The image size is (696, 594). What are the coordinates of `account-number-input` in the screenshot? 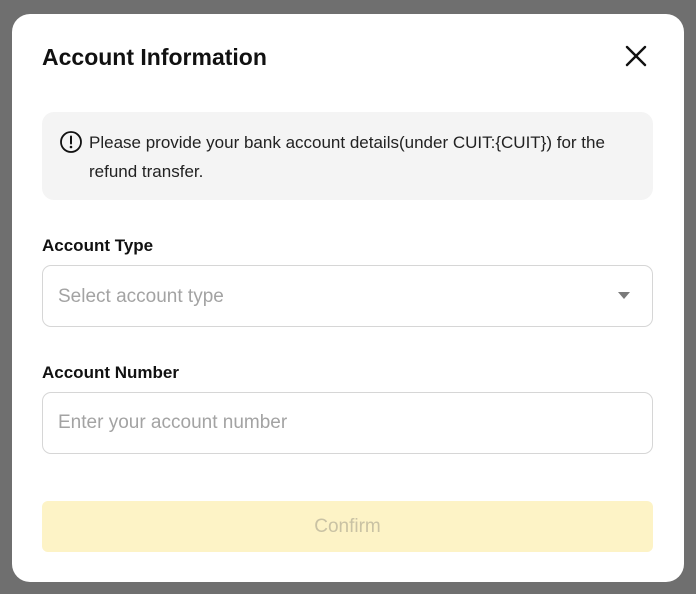 It's located at (347, 423).